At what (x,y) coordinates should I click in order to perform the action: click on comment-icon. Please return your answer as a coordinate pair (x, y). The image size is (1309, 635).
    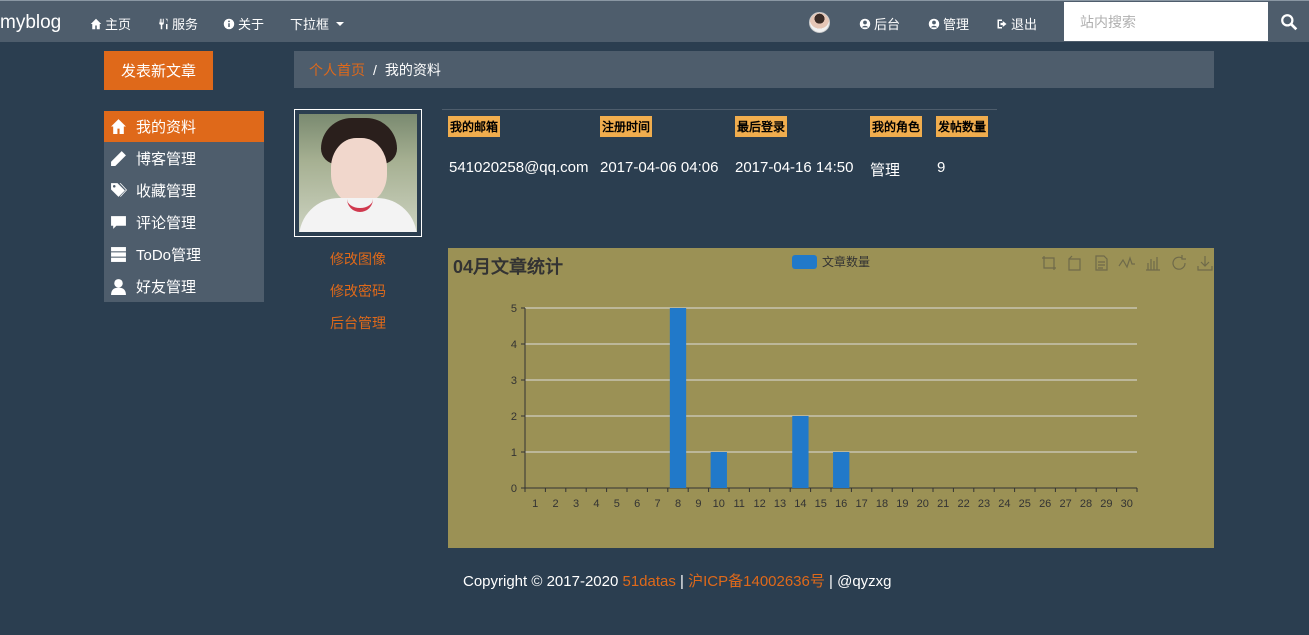
    Looking at the image, I should click on (118, 222).